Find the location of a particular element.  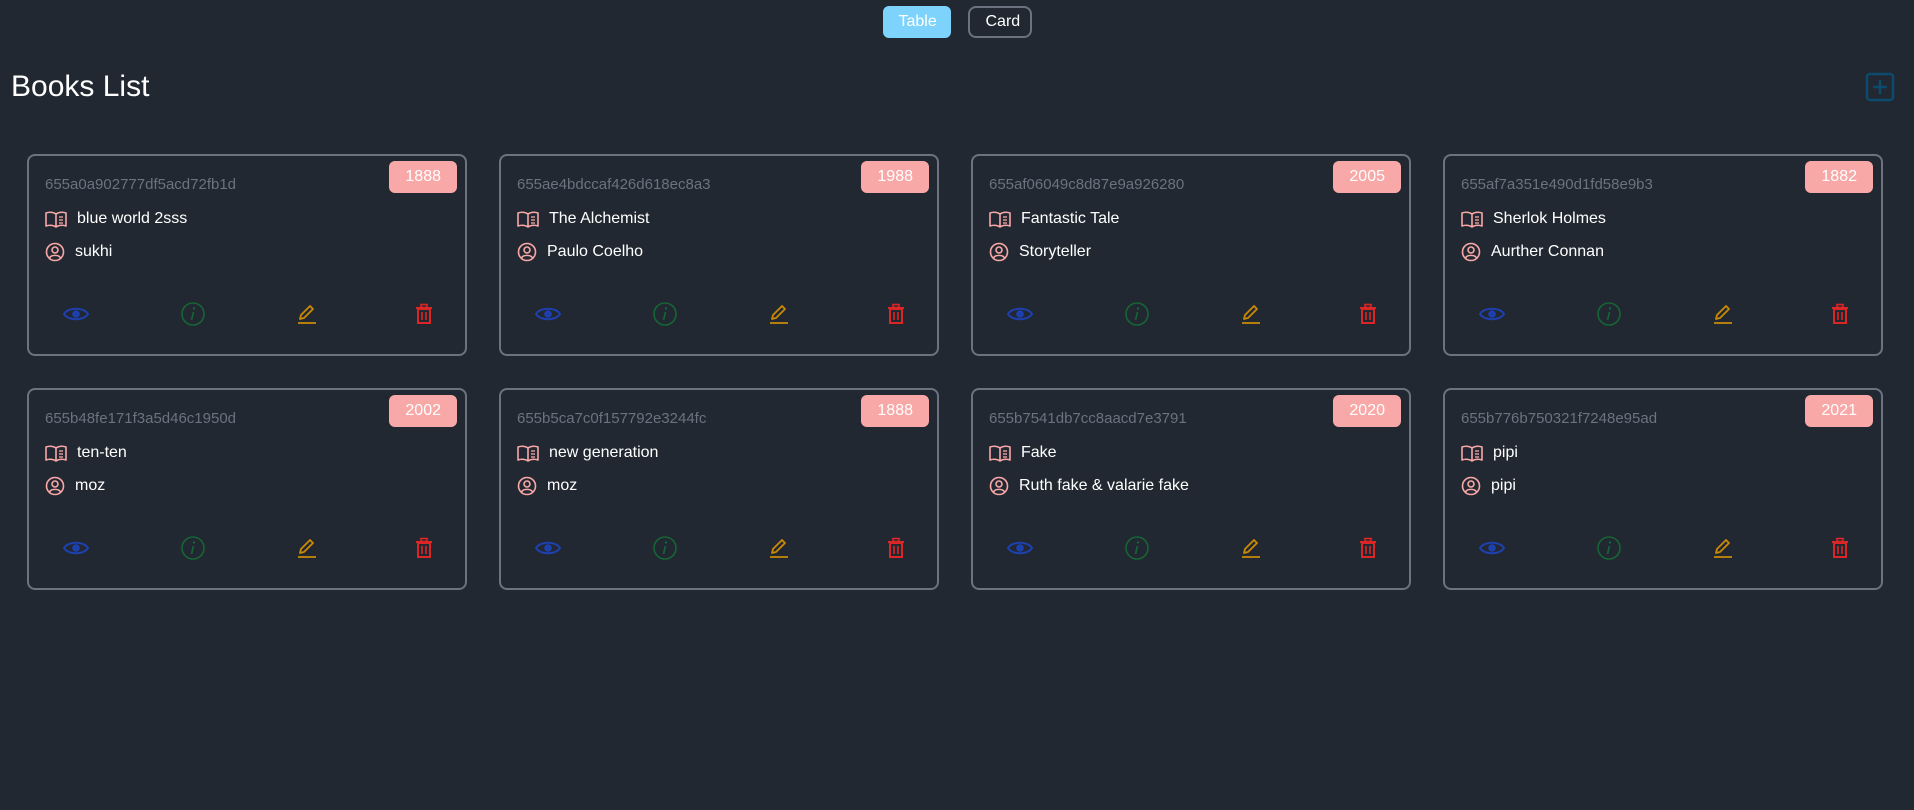

book-id: 655b48fe171f3a5d46c1950d is located at coordinates (141, 418).